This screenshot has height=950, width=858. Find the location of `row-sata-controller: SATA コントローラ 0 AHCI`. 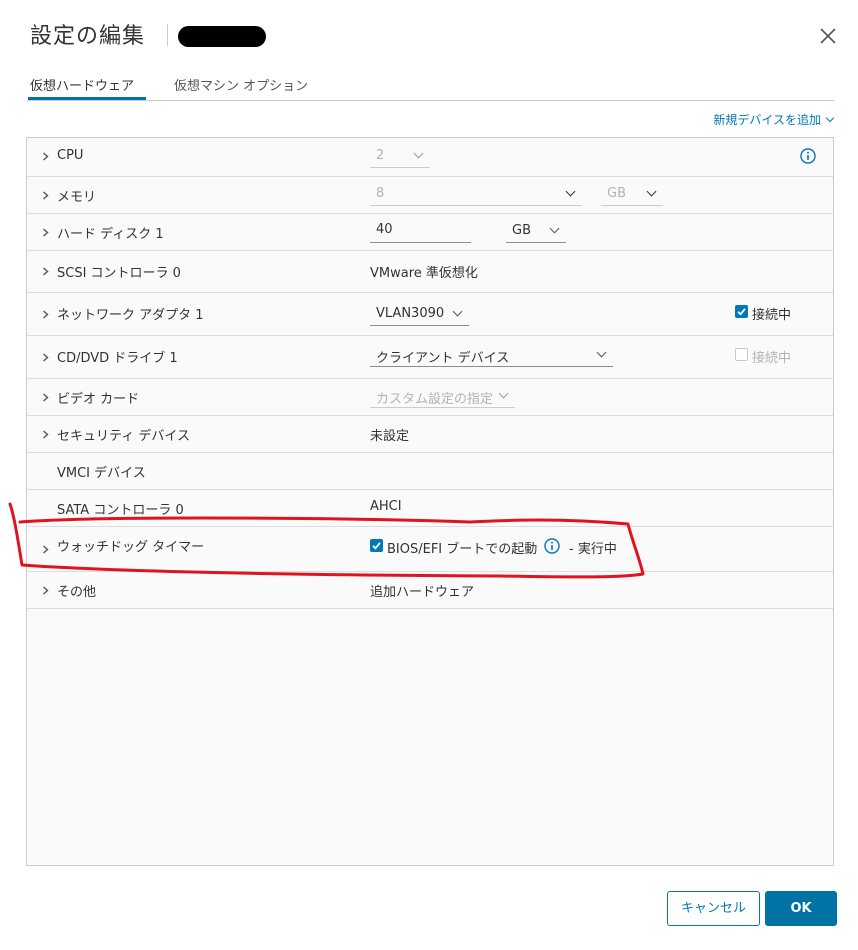

row-sata-controller: SATA コントローラ 0 AHCI is located at coordinates (430, 508).